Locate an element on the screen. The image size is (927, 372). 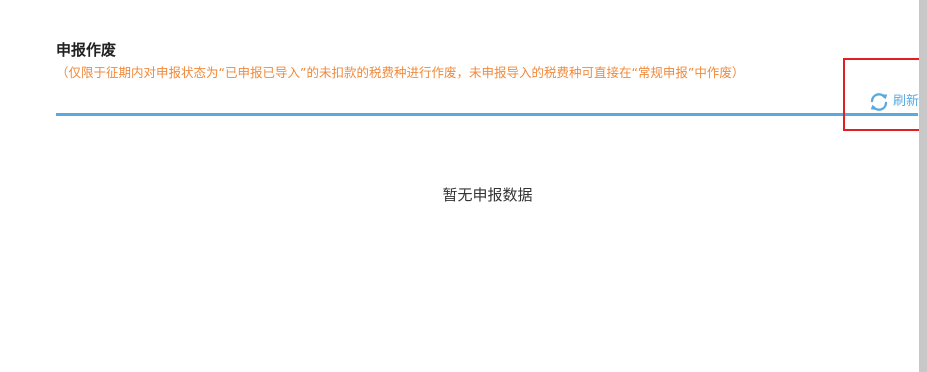
empty-state-message: 暂无申报数据 is located at coordinates (487, 195).